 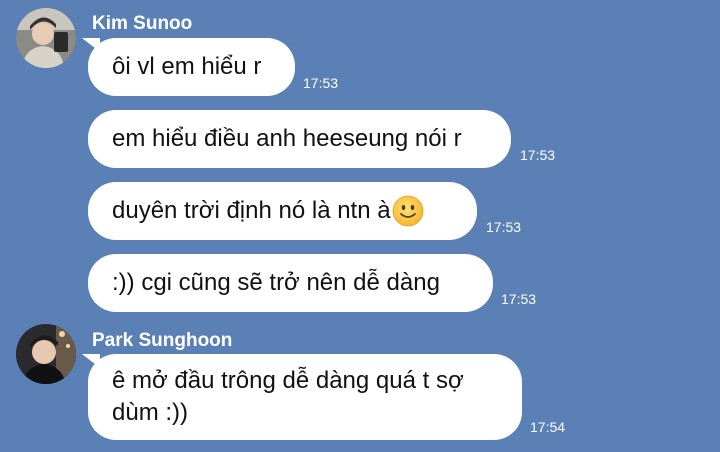 What do you see at coordinates (142, 23) in the screenshot?
I see `sender-name: Kim Sunoo` at bounding box center [142, 23].